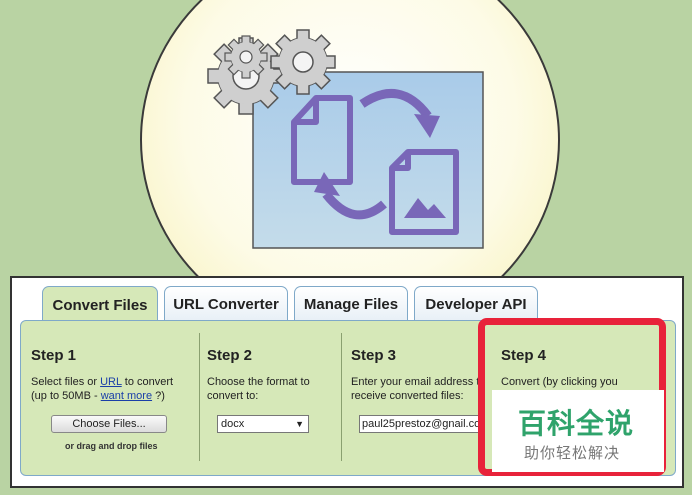 This screenshot has width=692, height=495. What do you see at coordinates (299, 424) in the screenshot?
I see `dropdown-arrow-icon: ▼` at bounding box center [299, 424].